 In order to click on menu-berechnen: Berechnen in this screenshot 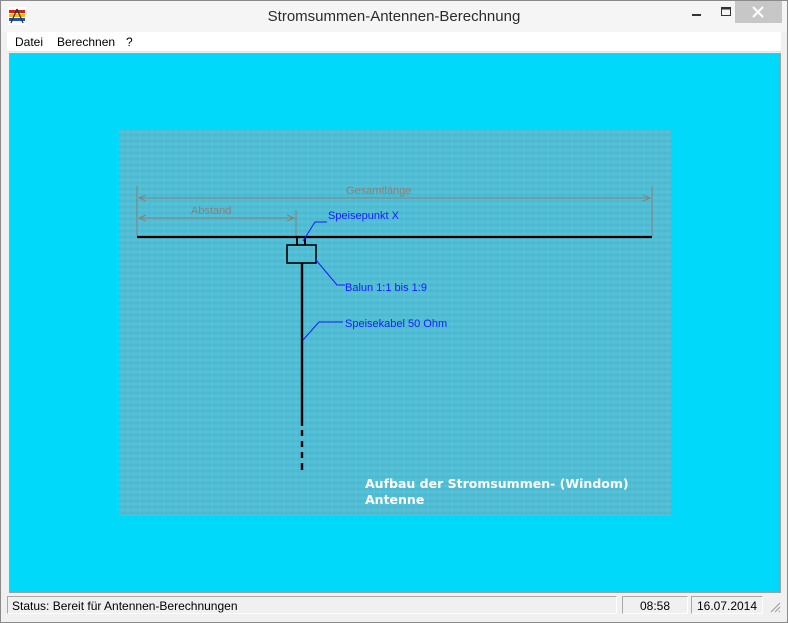, I will do `click(86, 42)`.